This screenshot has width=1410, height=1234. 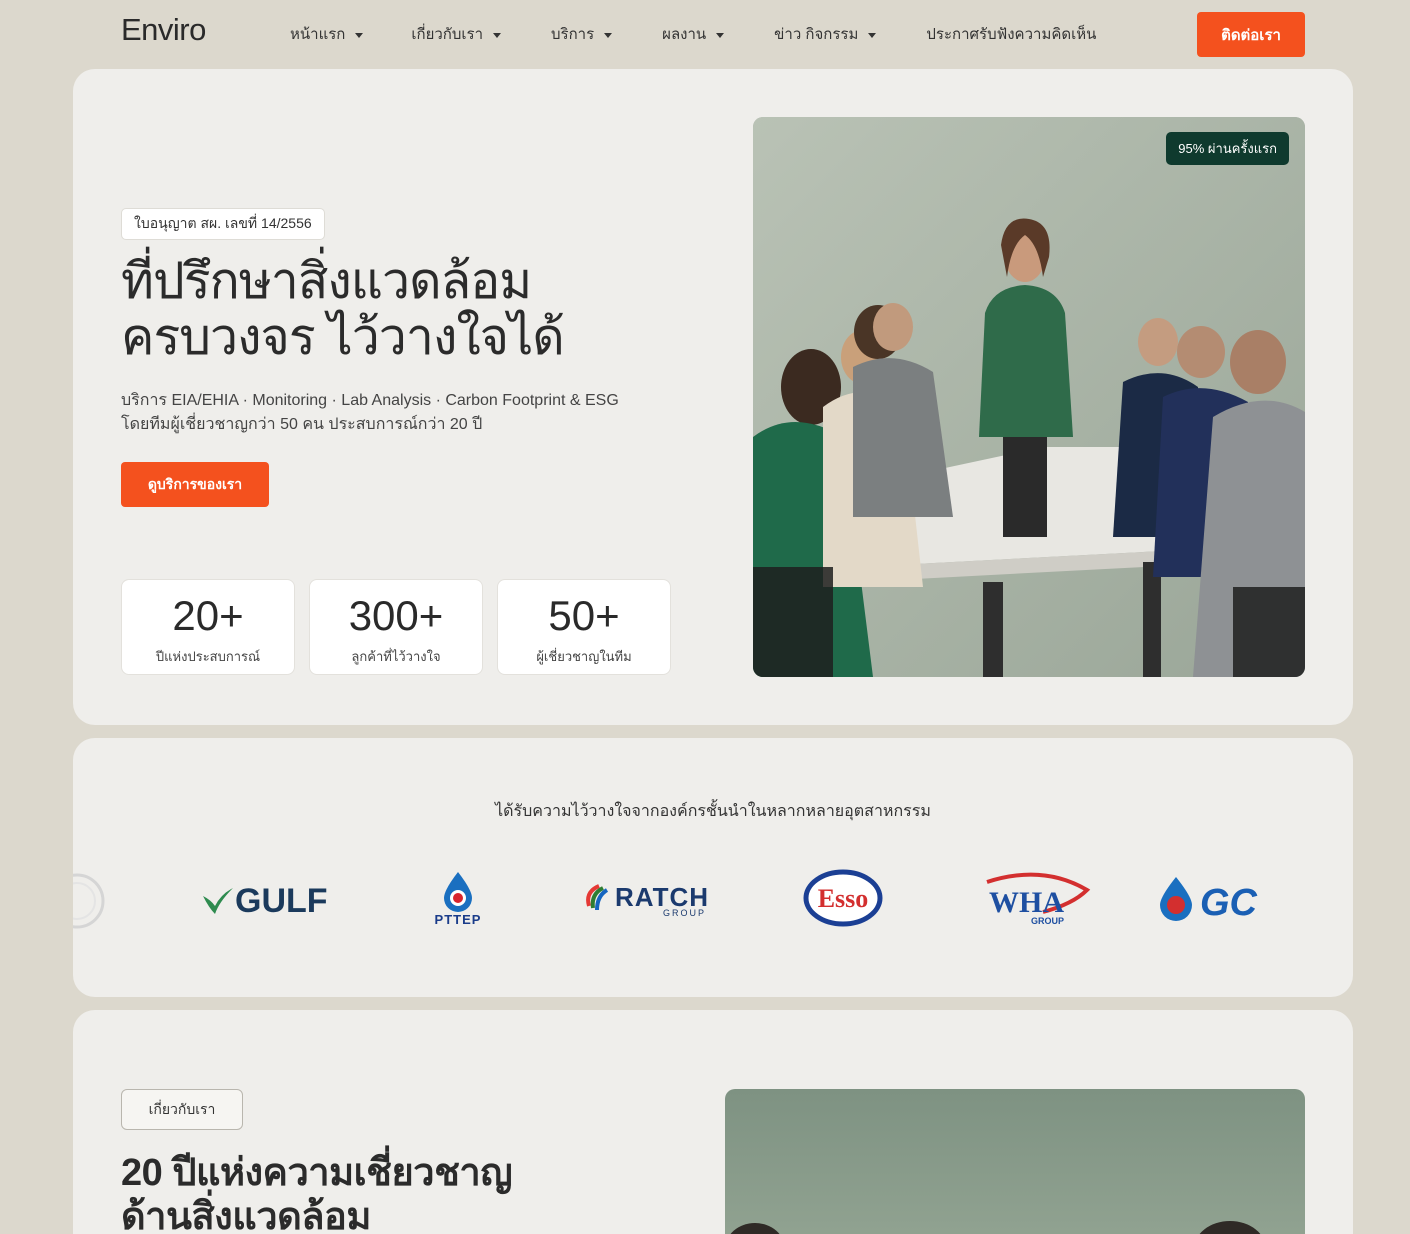 I want to click on partial-logo-icon, so click(x=89, y=901).